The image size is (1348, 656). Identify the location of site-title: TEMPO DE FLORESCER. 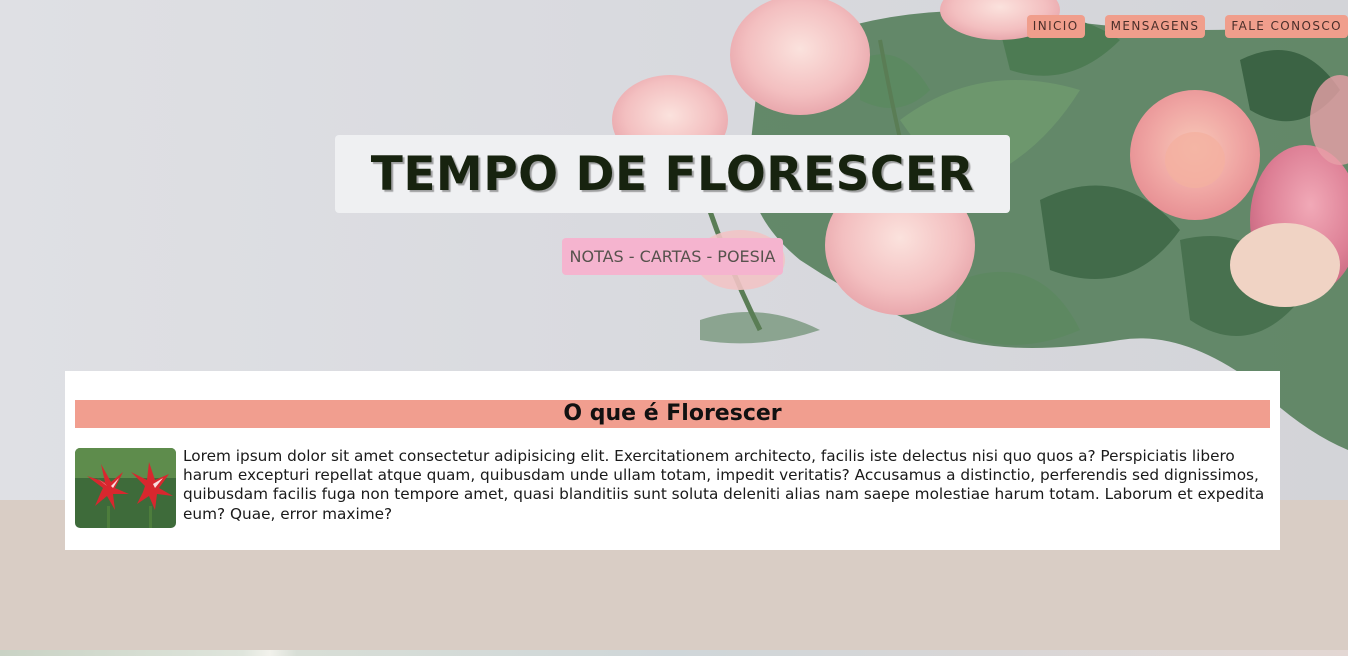
(672, 174).